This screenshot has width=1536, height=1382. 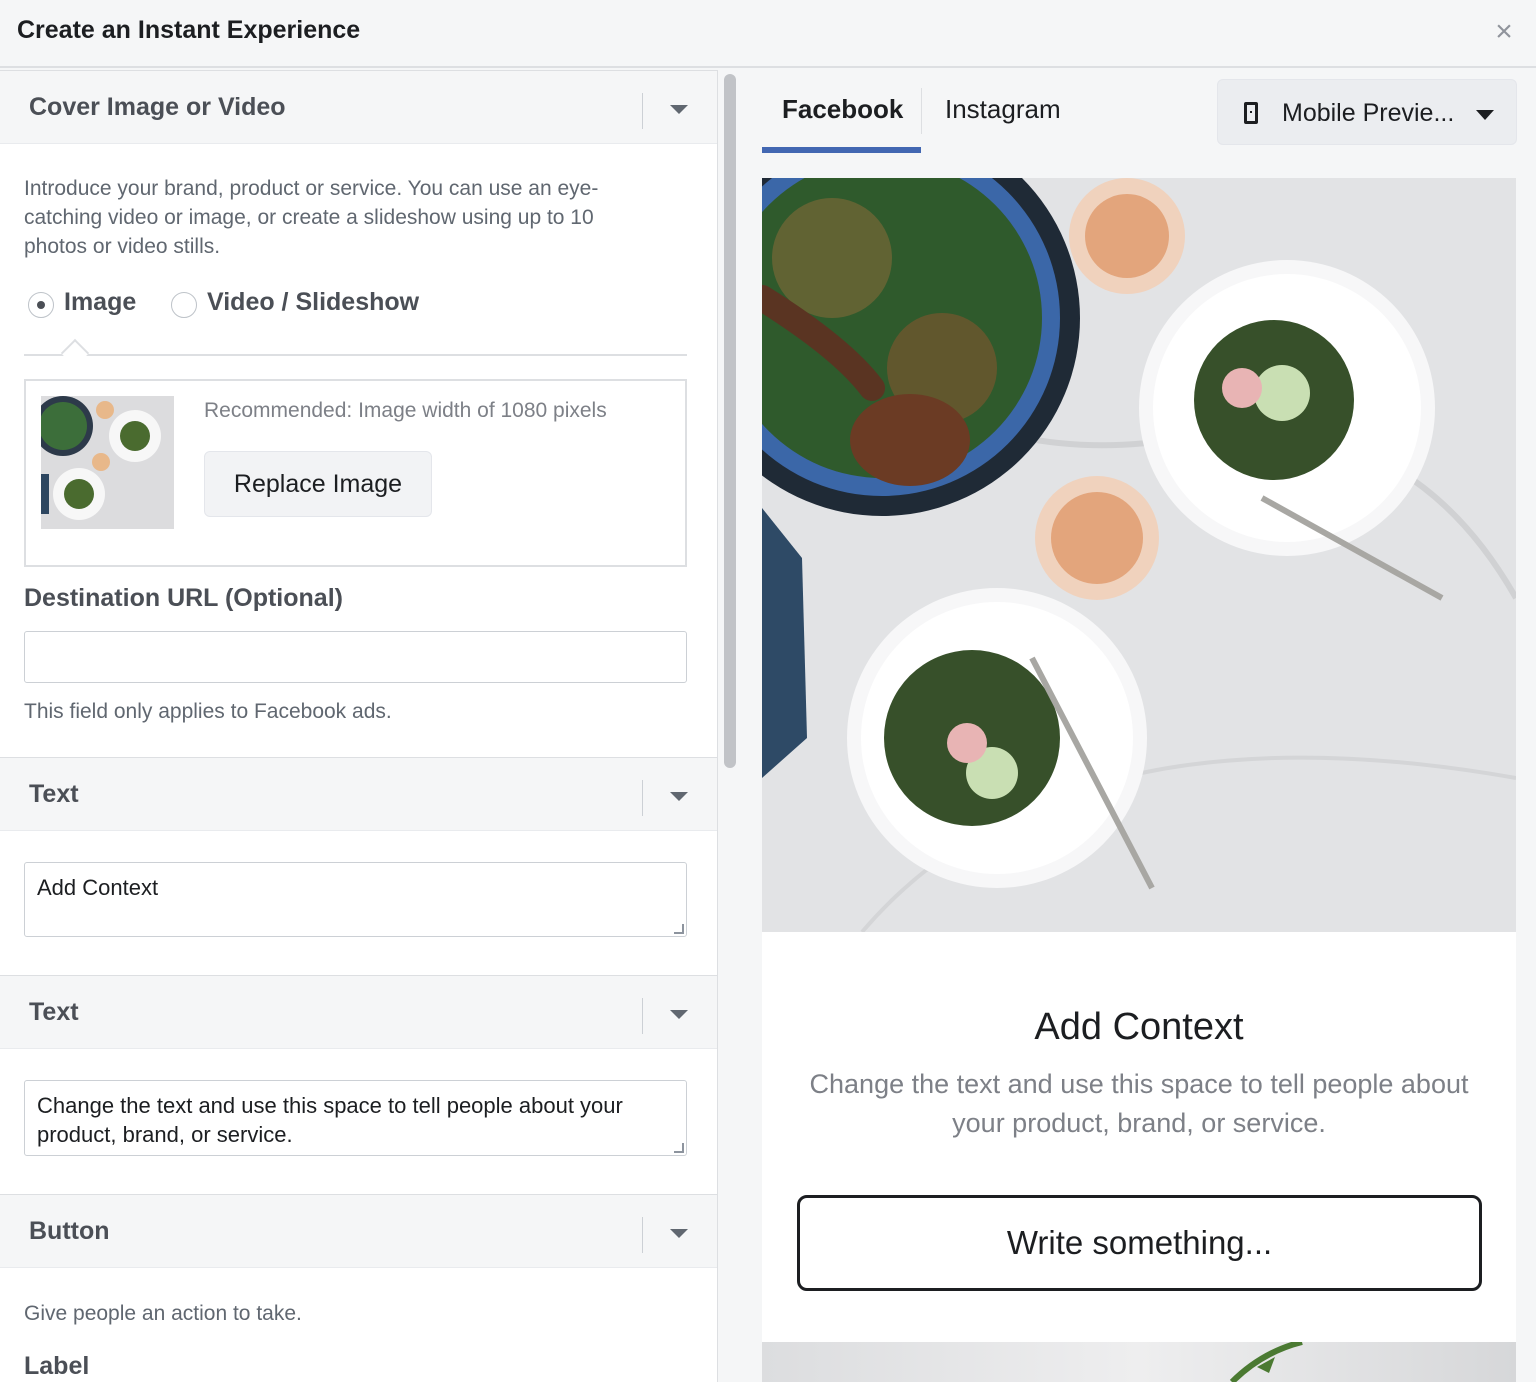 What do you see at coordinates (183, 598) in the screenshot?
I see `destination-url-label: Destination URL (Optional)` at bounding box center [183, 598].